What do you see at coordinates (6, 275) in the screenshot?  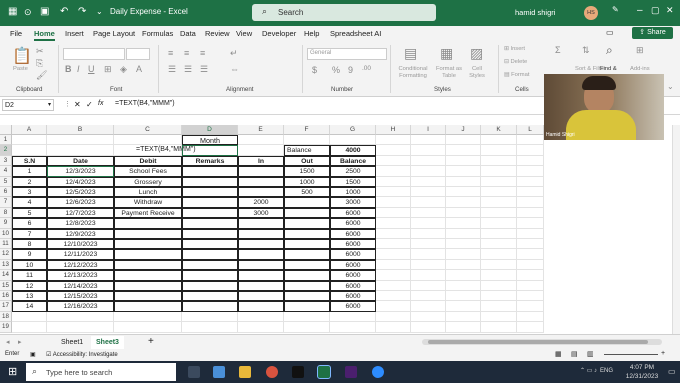 I see `row-header: 14` at bounding box center [6, 275].